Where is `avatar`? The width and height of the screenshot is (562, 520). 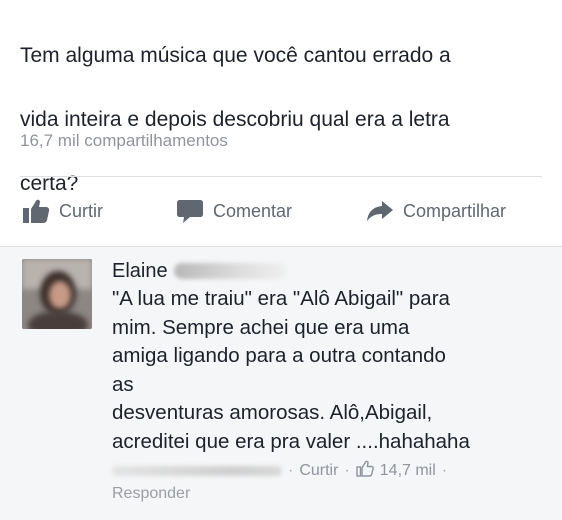 avatar is located at coordinates (57, 294).